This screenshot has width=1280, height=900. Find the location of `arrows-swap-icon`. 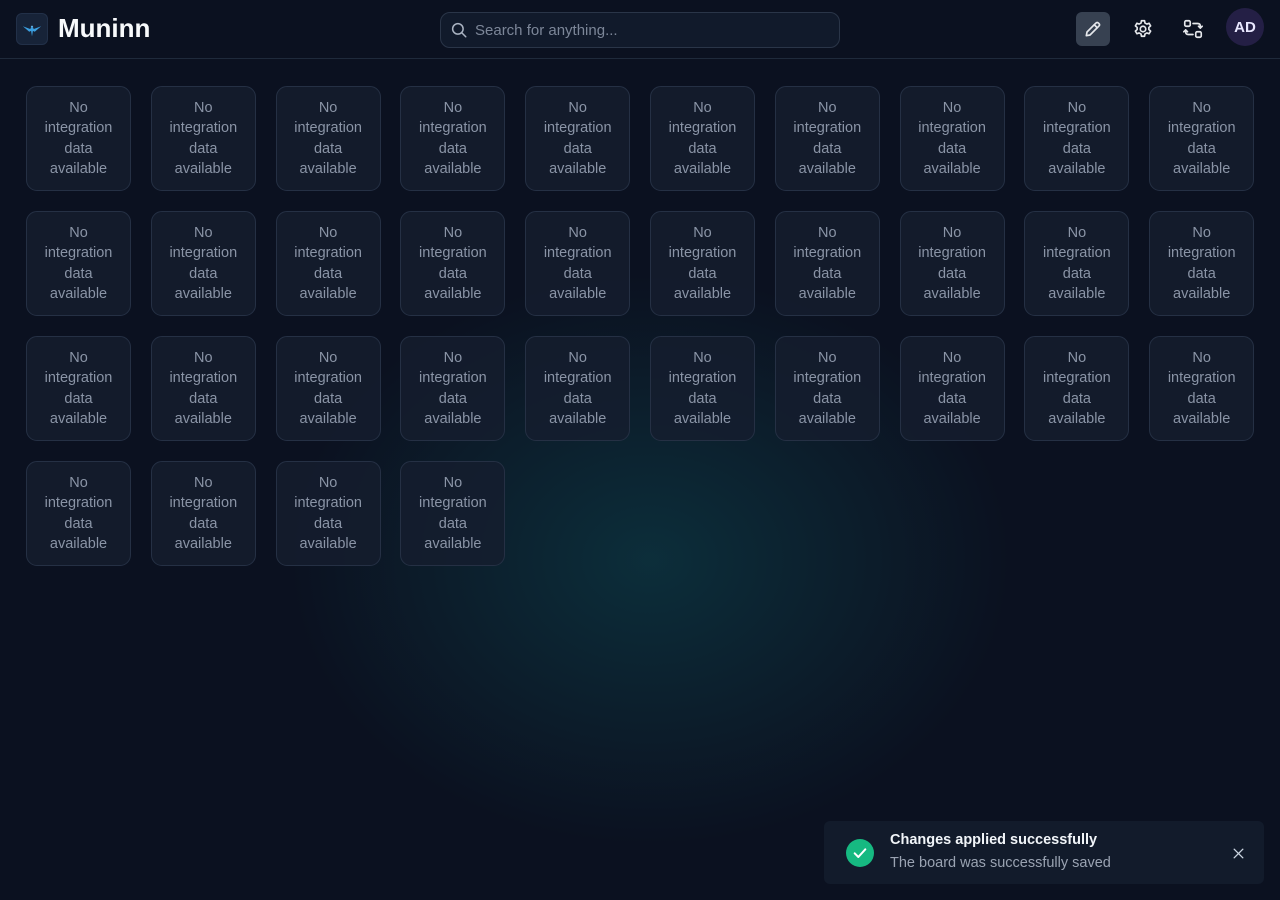

arrows-swap-icon is located at coordinates (1193, 29).